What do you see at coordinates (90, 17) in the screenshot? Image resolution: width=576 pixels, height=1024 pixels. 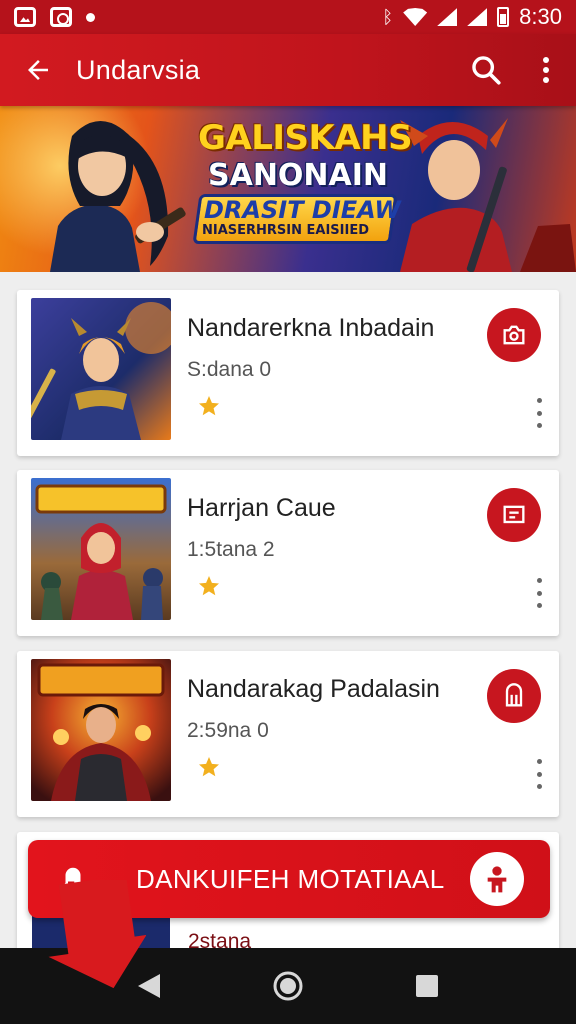 I see `dot-icon` at bounding box center [90, 17].